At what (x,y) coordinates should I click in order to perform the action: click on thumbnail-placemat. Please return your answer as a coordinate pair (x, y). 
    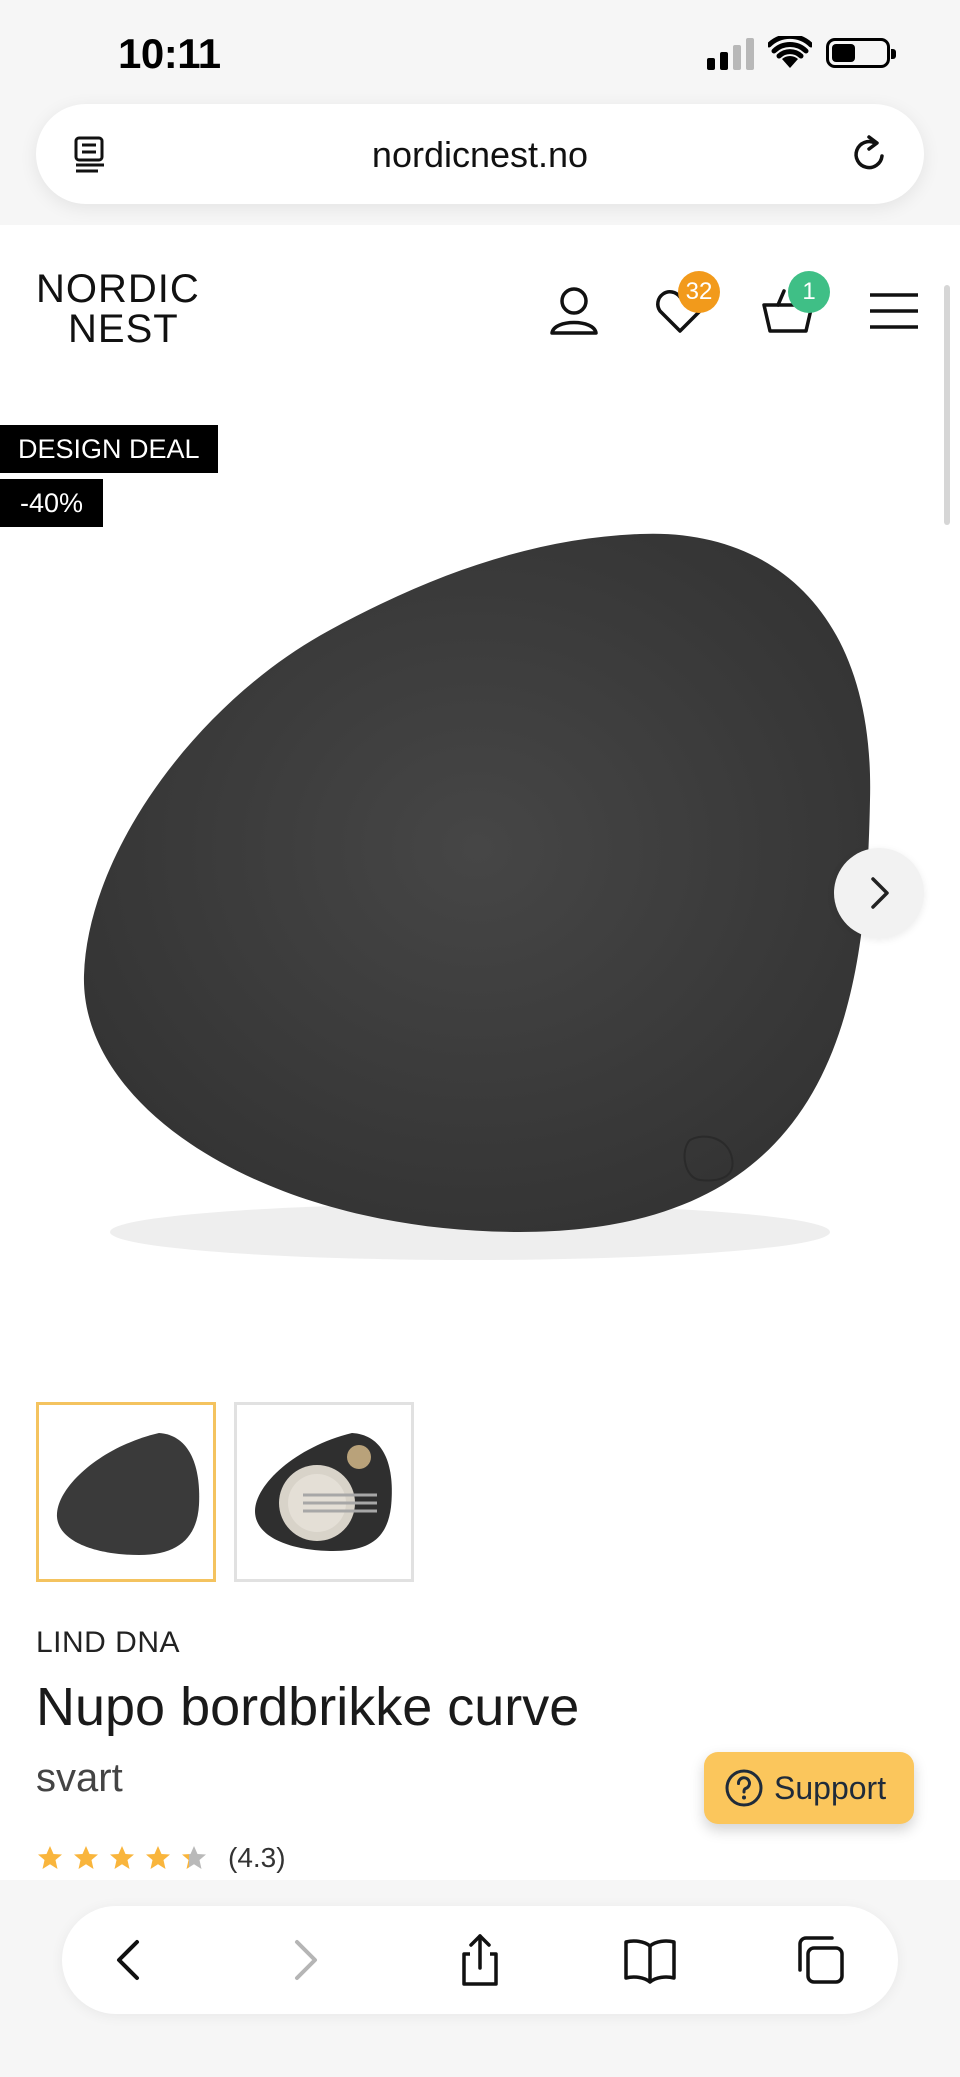
    Looking at the image, I should click on (126, 1492).